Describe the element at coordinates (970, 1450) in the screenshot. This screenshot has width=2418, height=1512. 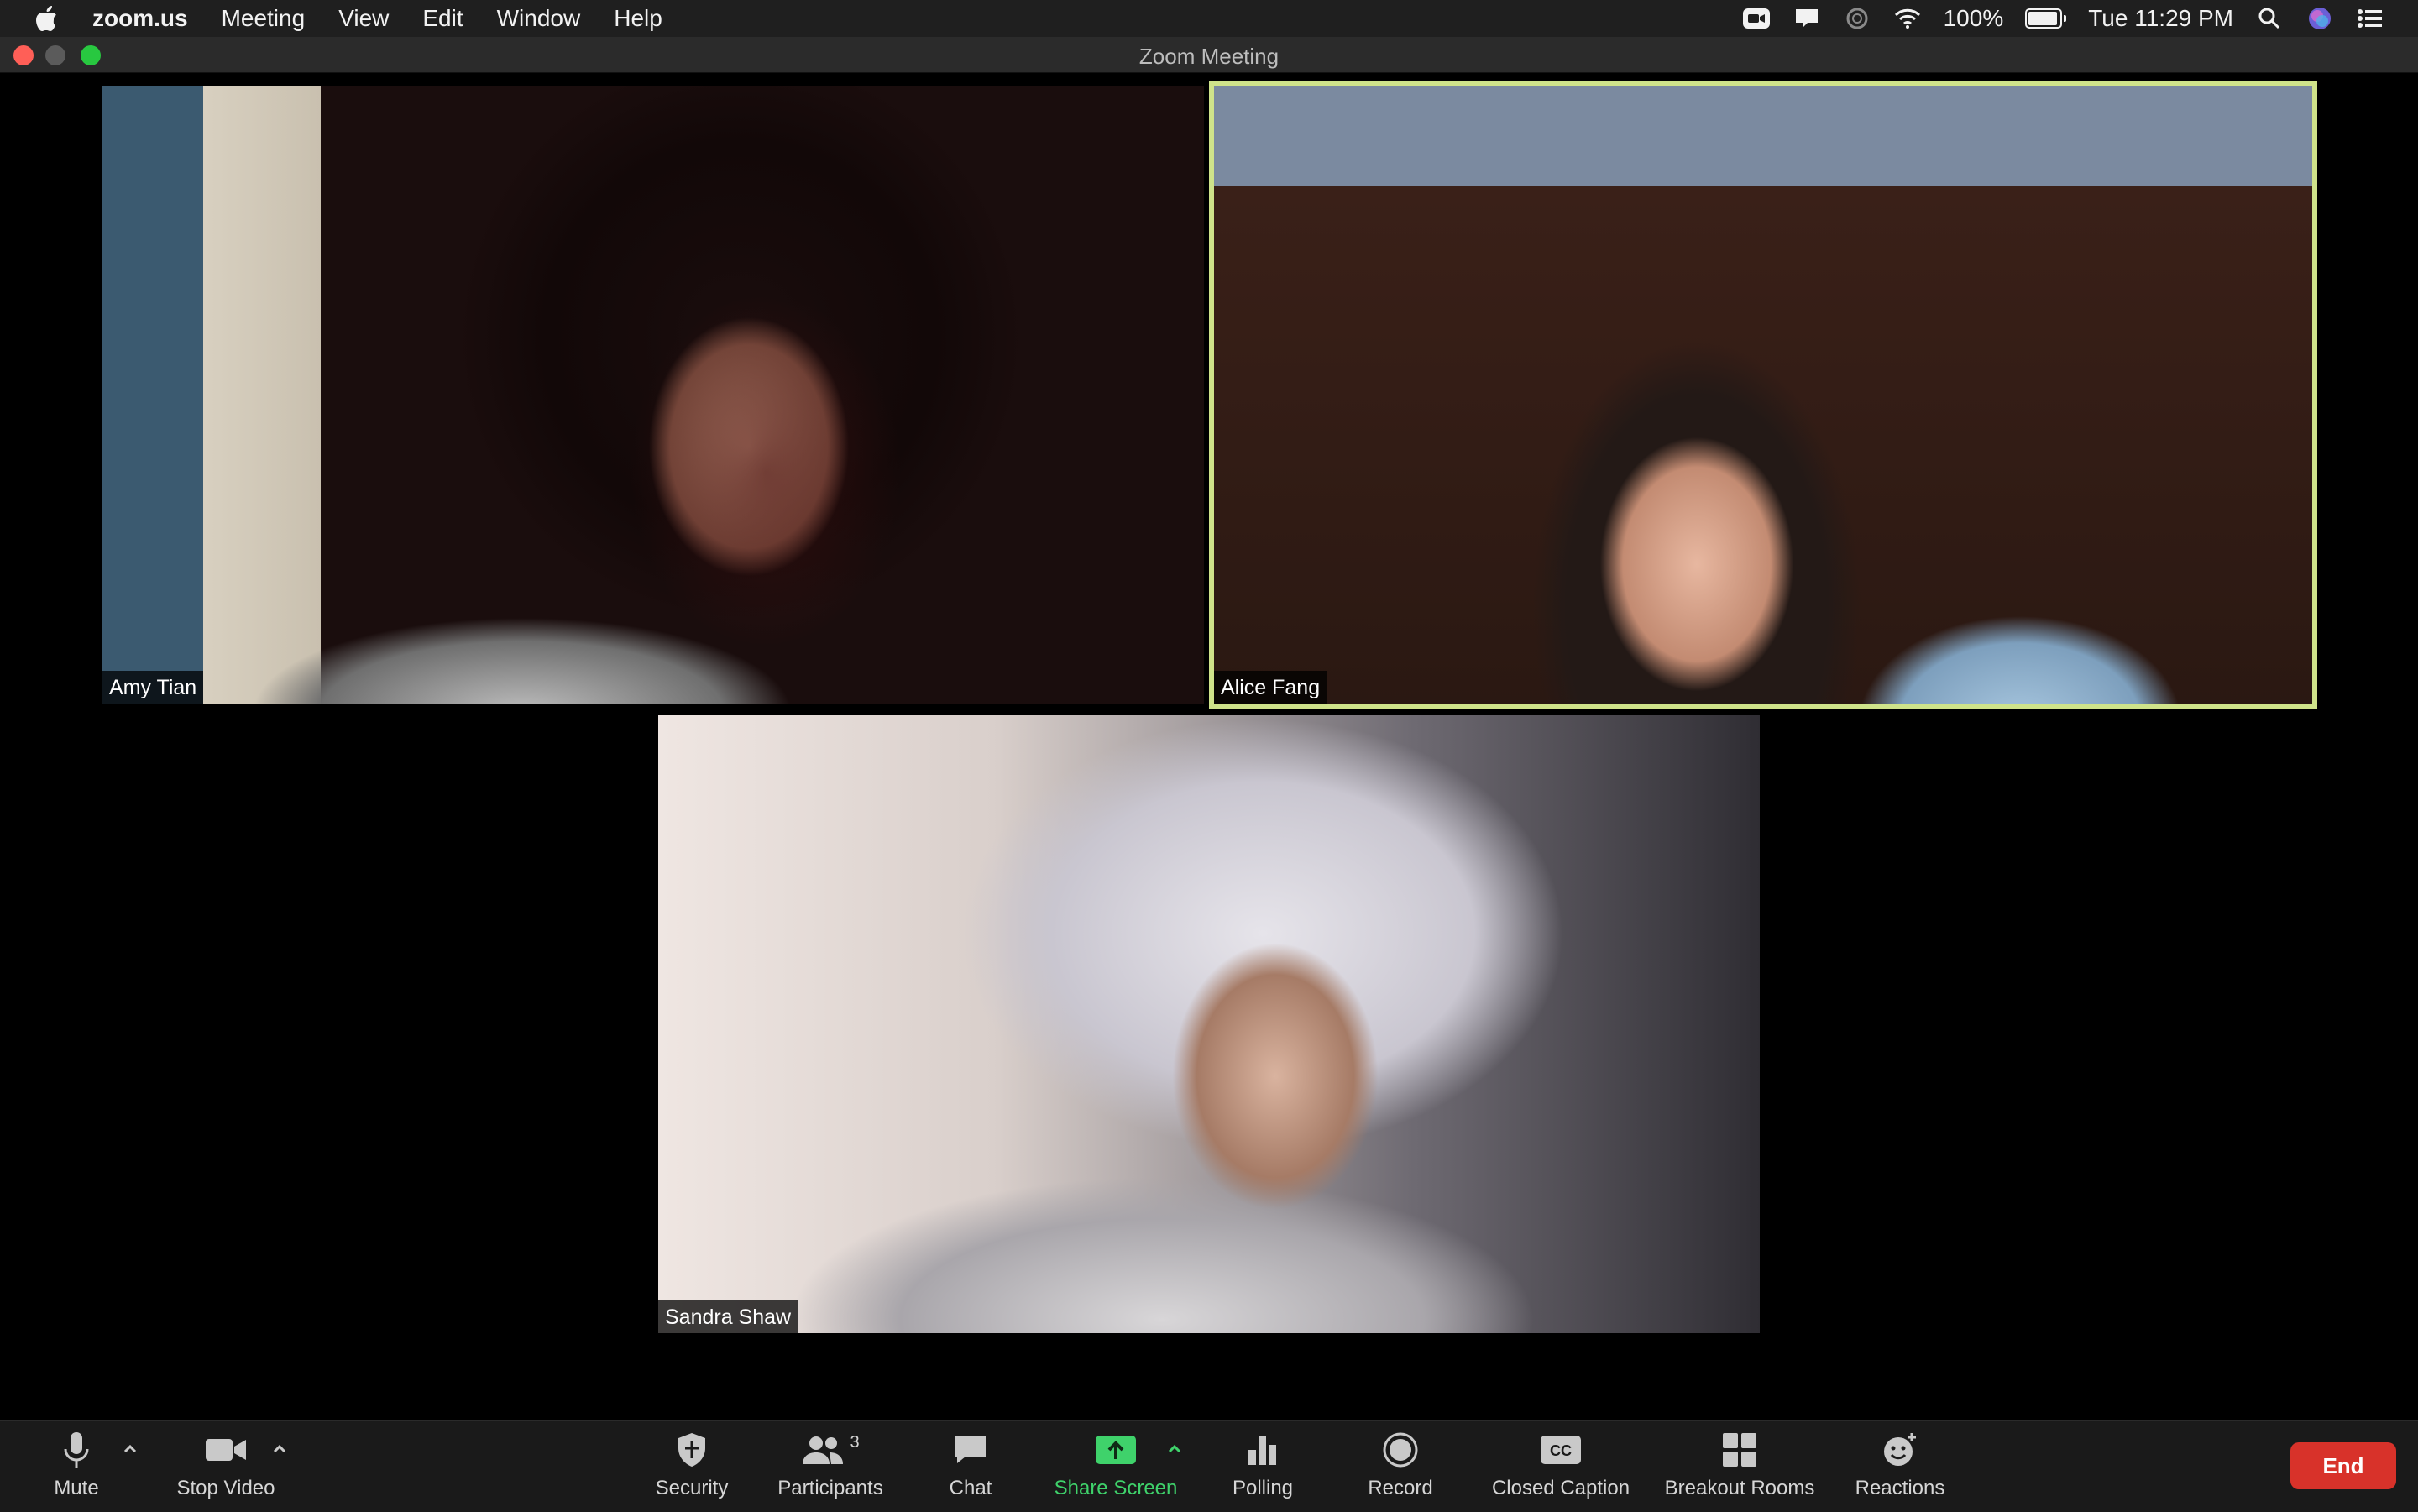
I see `chat-bubble-icon` at that location.